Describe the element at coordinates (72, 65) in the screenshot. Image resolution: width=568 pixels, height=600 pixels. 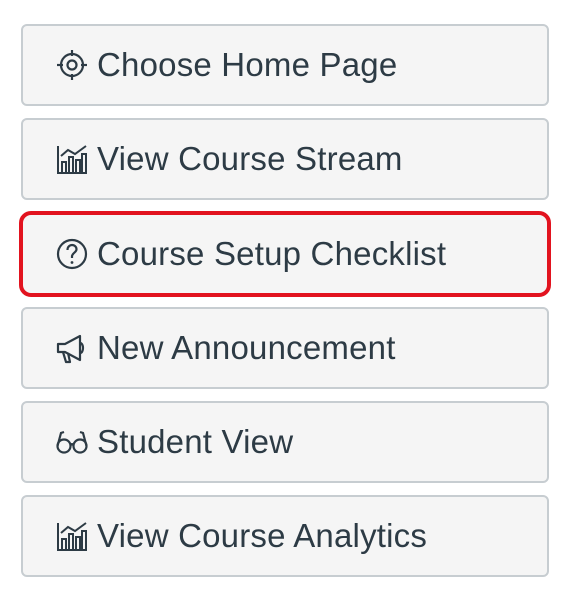
I see `target-icon` at that location.